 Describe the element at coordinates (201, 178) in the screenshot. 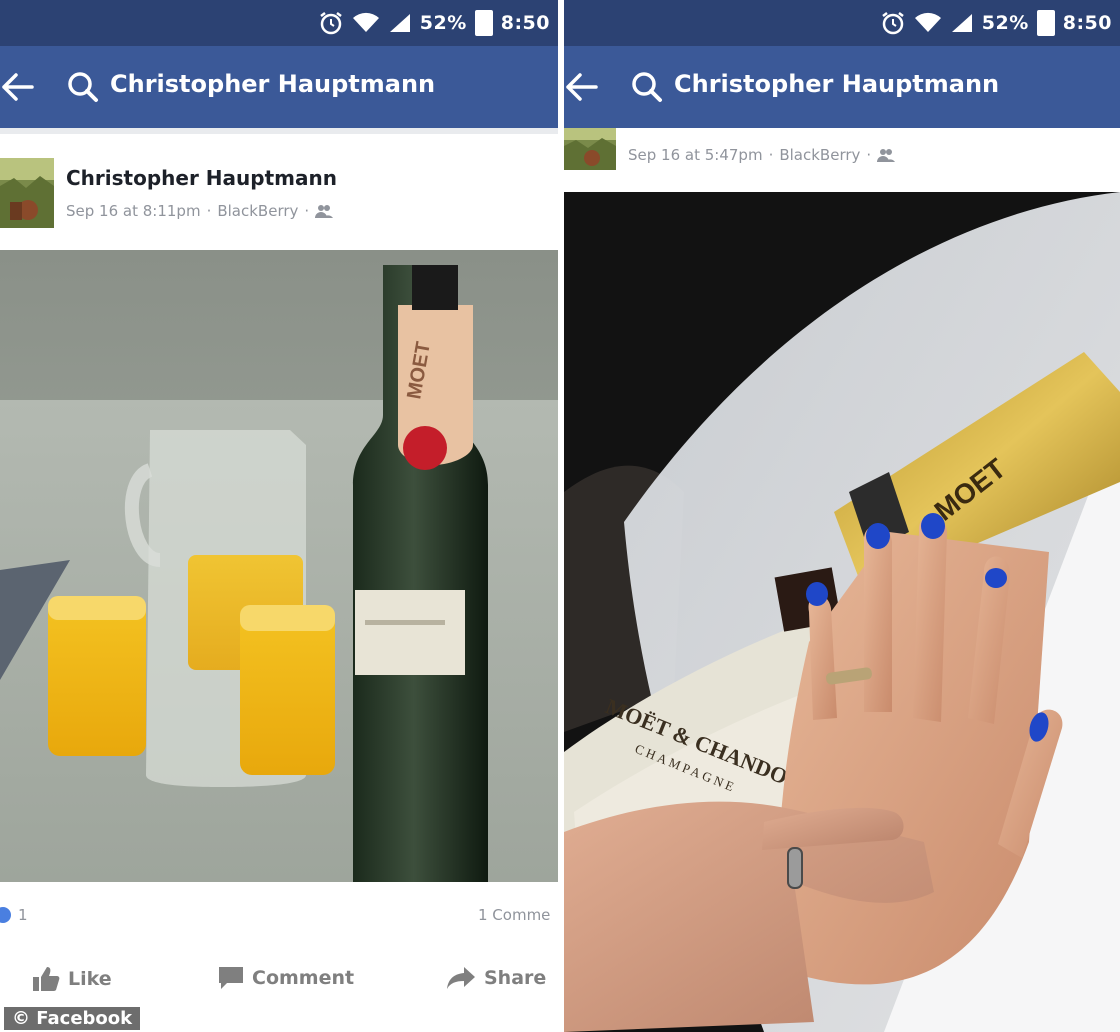

I see `post-author: Christopher Hauptmann` at that location.